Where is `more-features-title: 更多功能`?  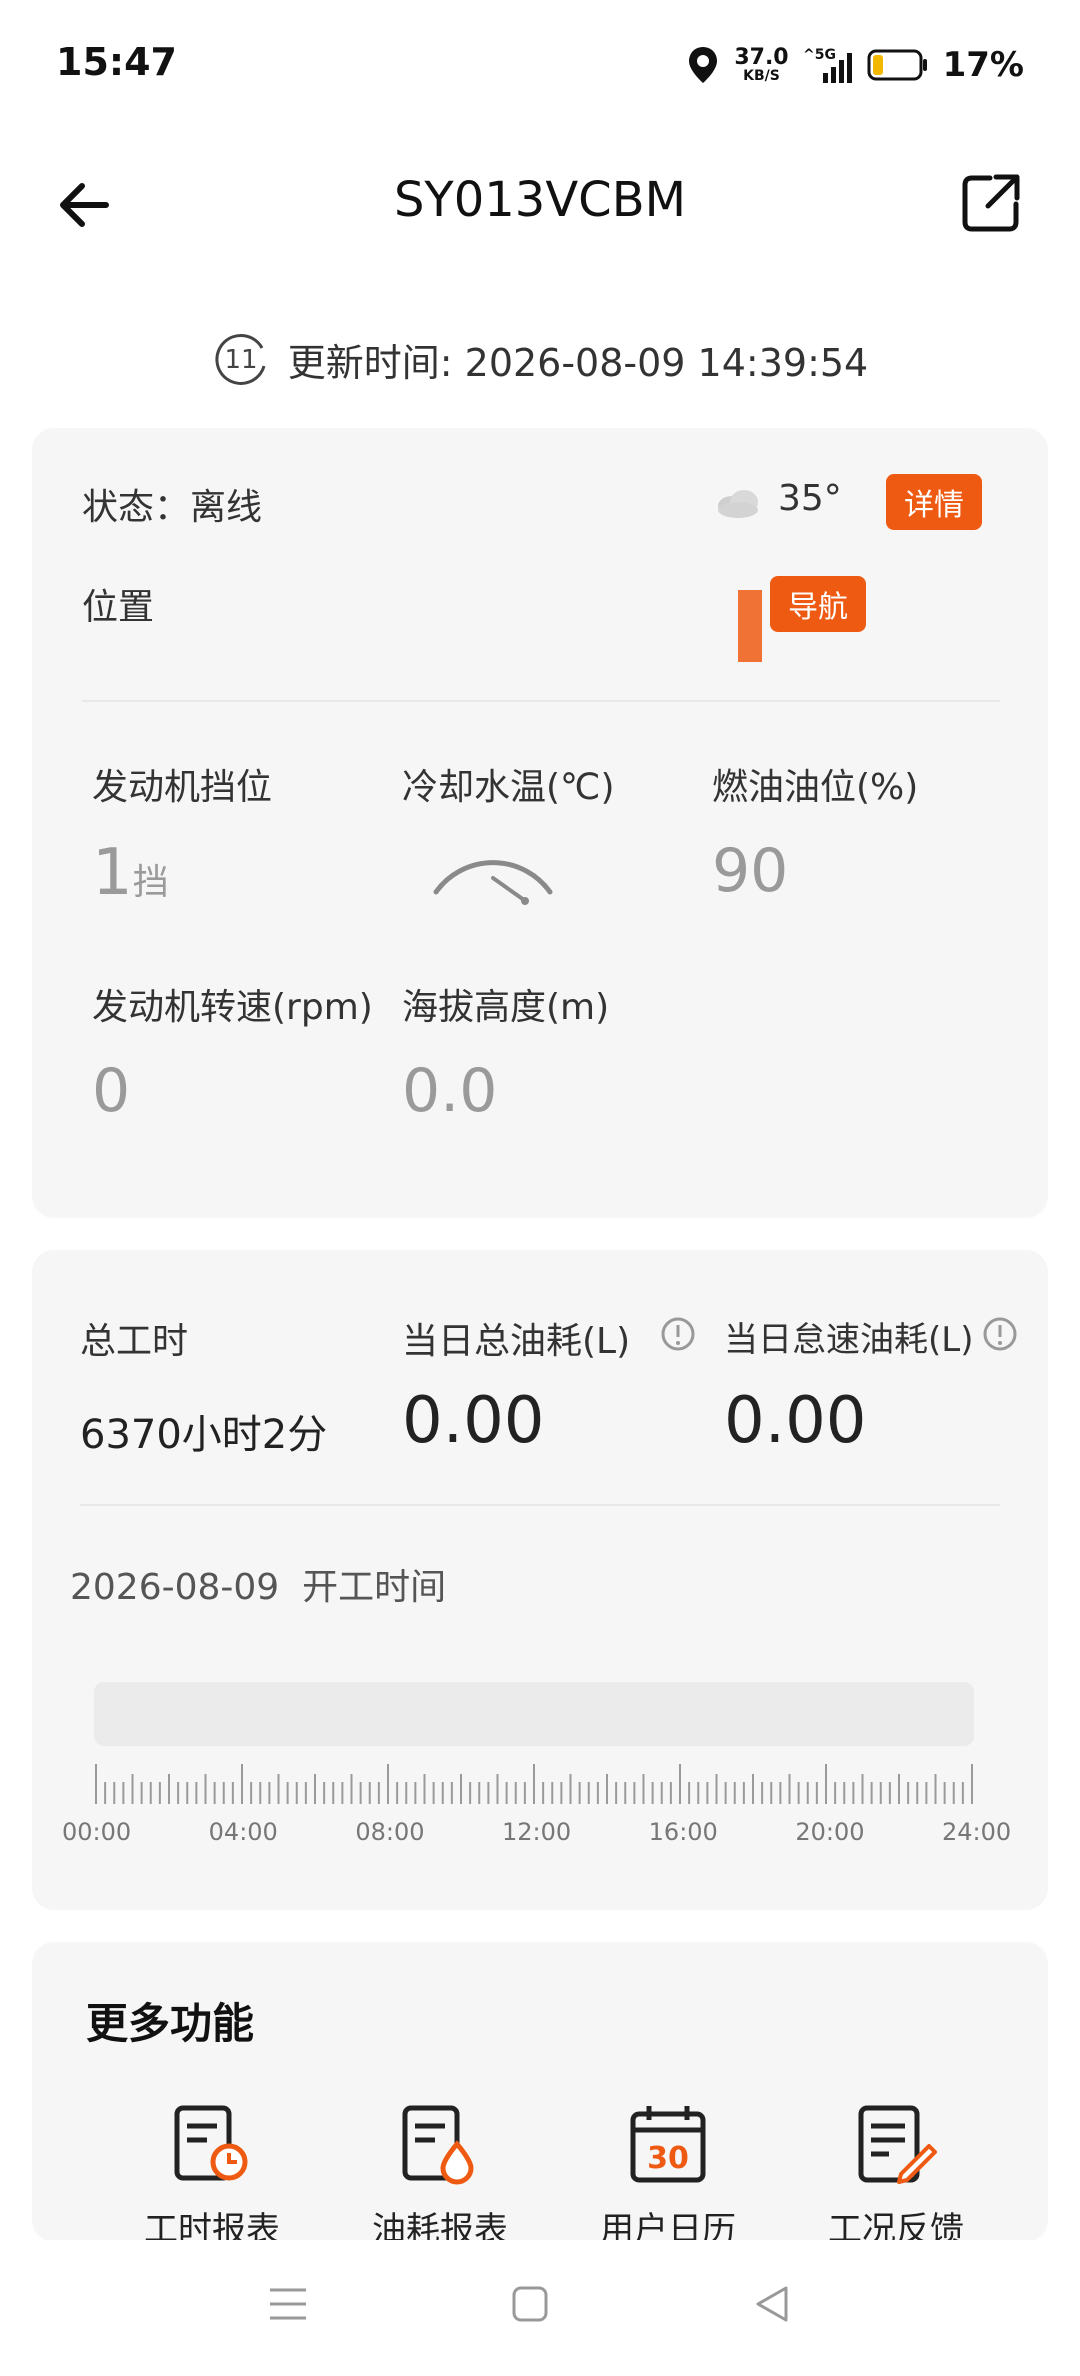 more-features-title: 更多功能 is located at coordinates (170, 2023).